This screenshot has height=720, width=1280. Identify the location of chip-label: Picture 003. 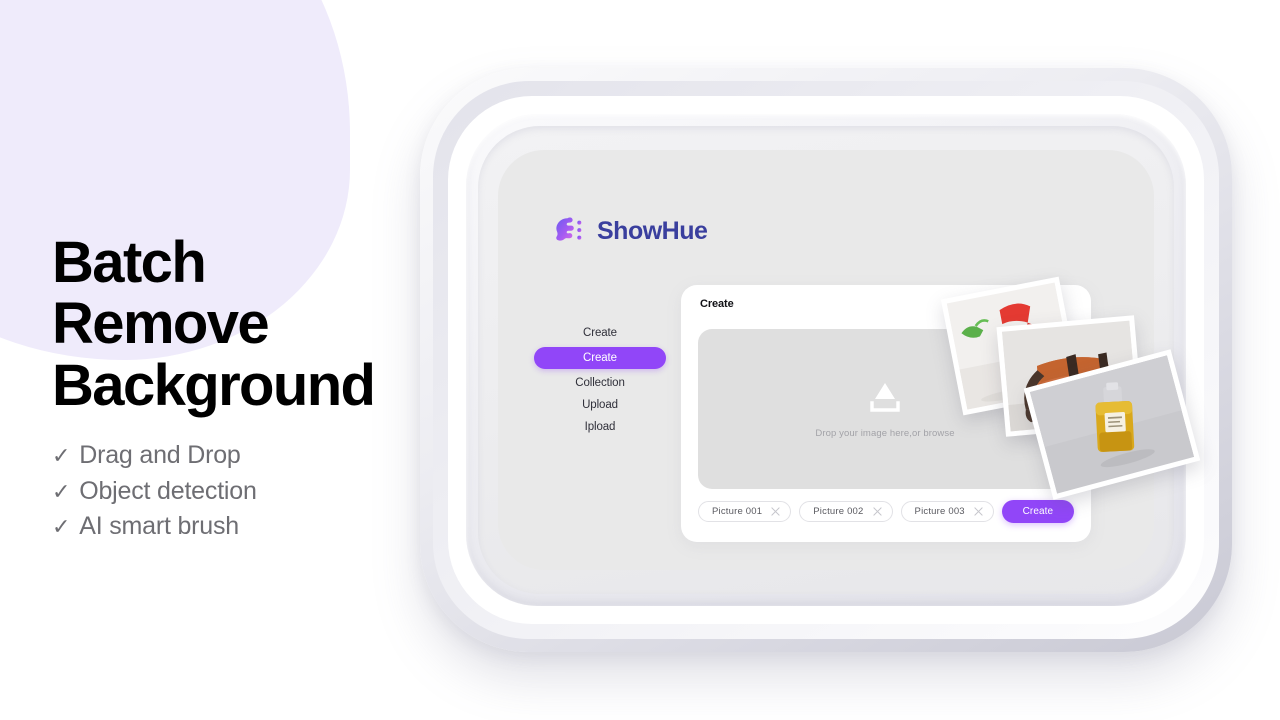
(939, 511).